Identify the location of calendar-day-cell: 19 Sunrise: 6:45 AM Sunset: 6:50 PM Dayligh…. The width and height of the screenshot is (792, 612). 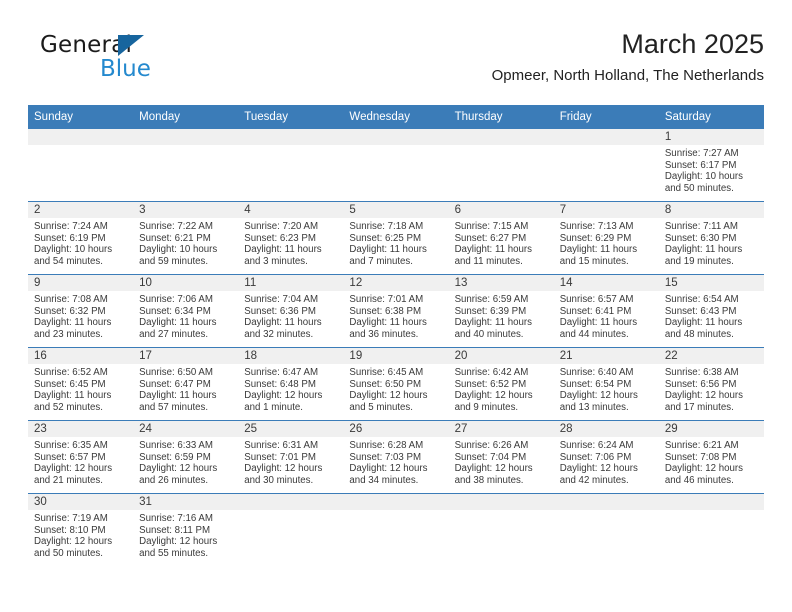
(396, 384).